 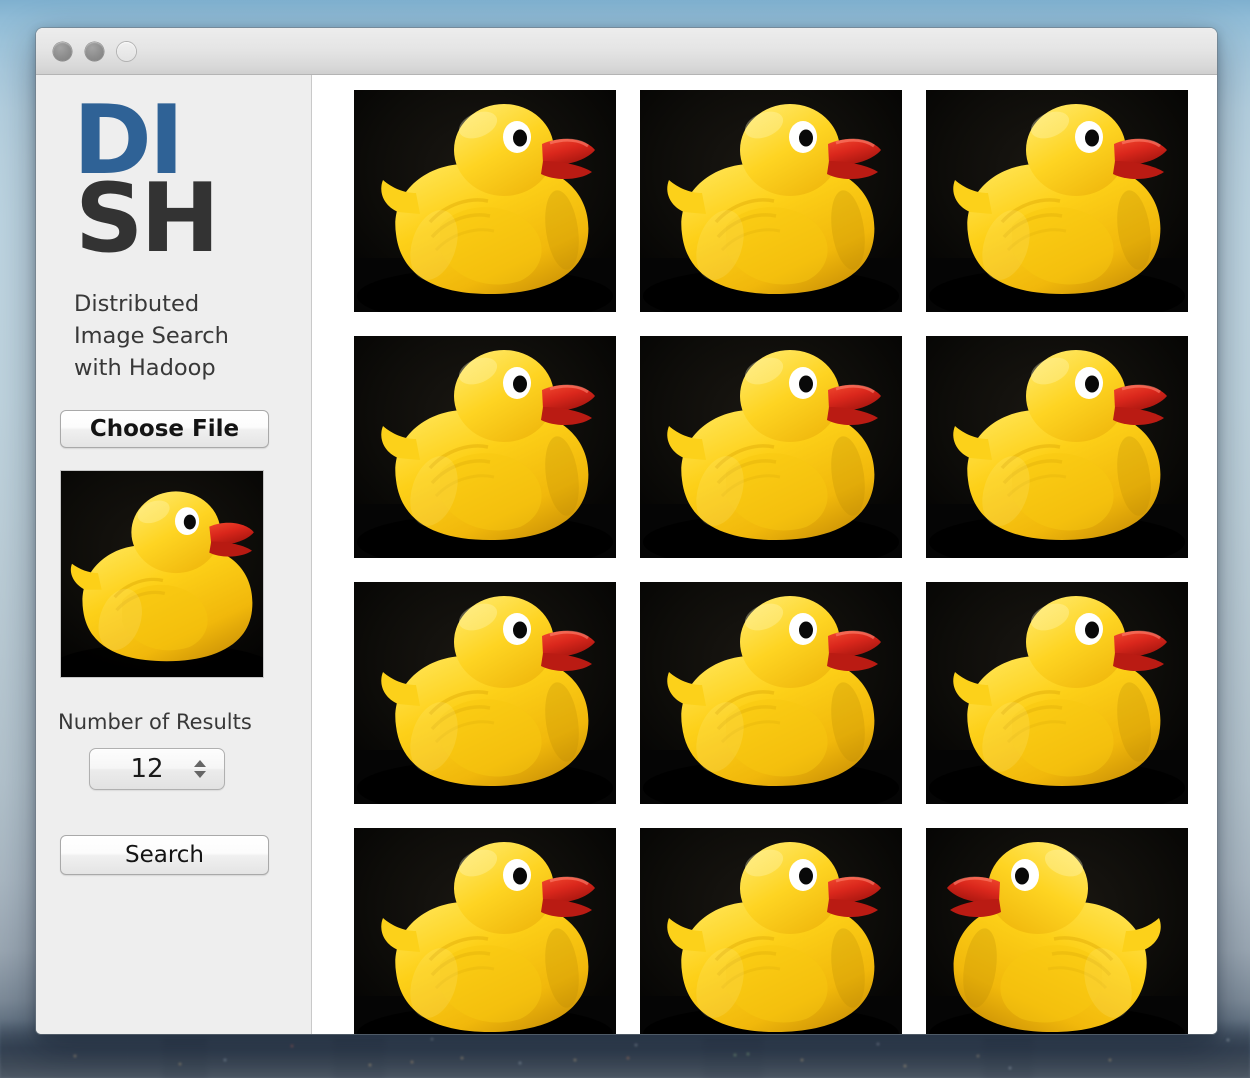 I want to click on query-image-preview, so click(x=162, y=573).